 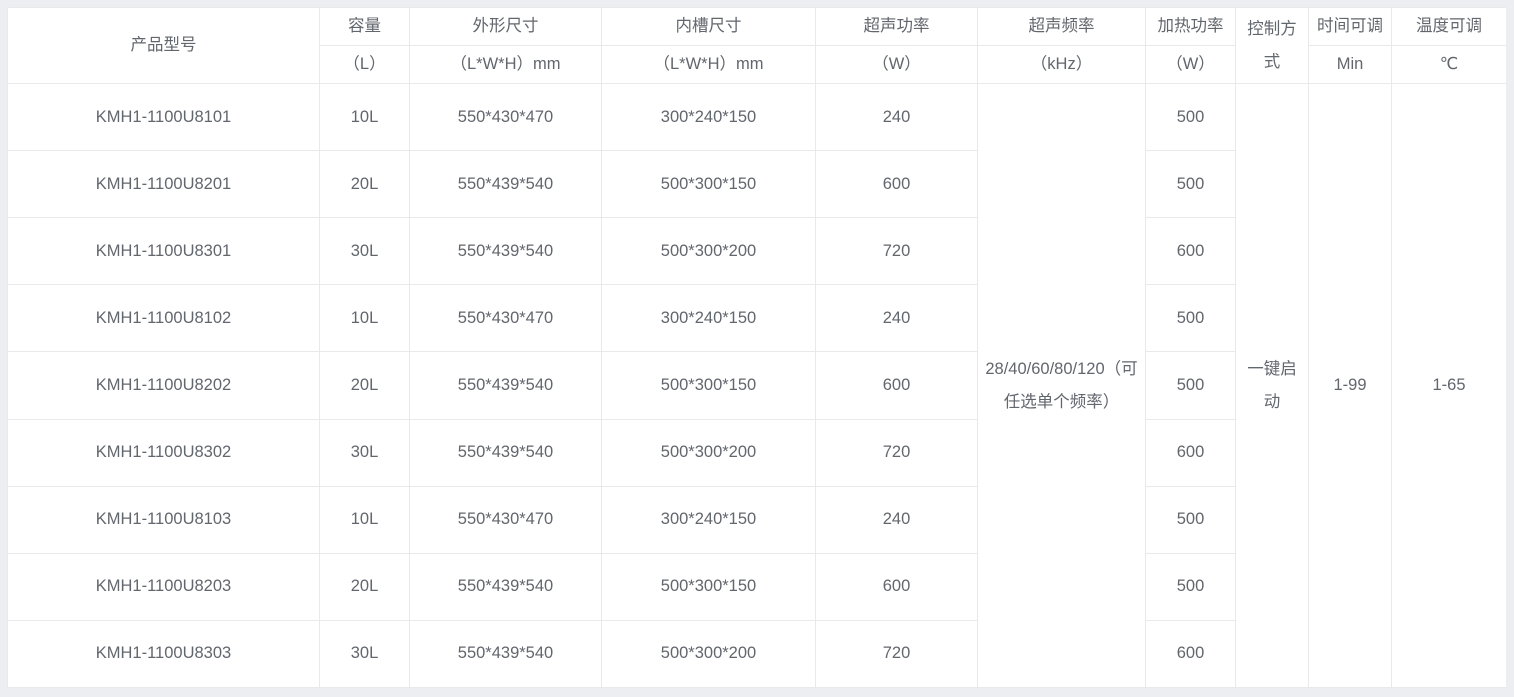 What do you see at coordinates (163, 519) in the screenshot?
I see `cell-product-model: KMH1-1100U8103` at bounding box center [163, 519].